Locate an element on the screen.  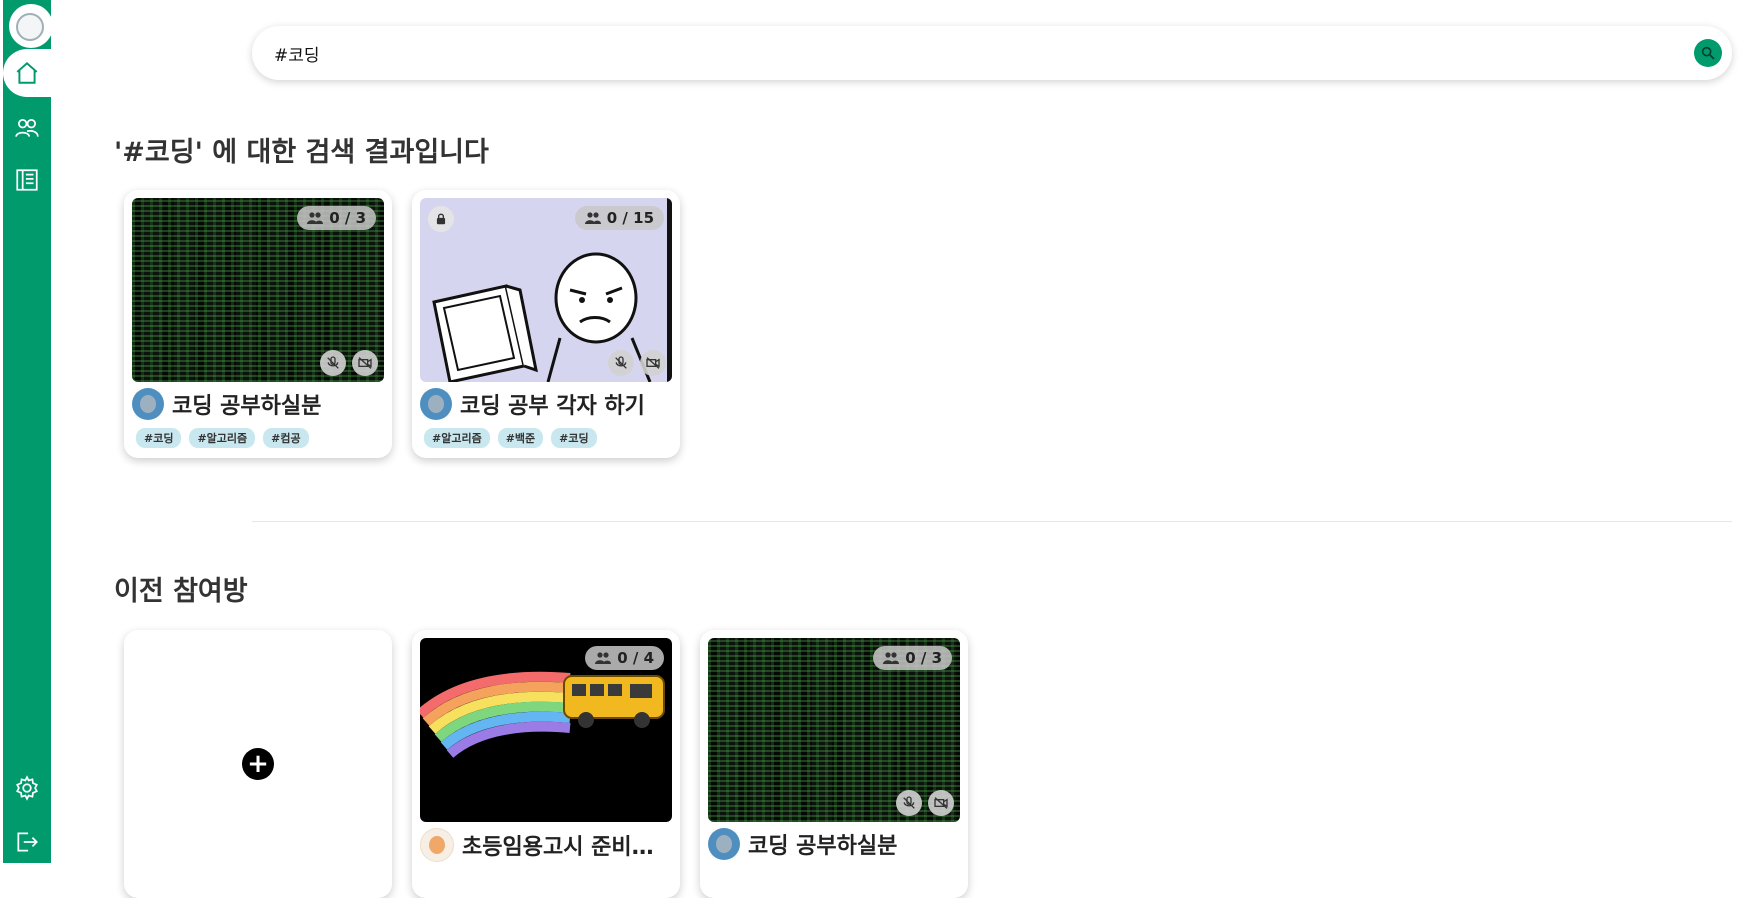
search-input is located at coordinates (964, 53).